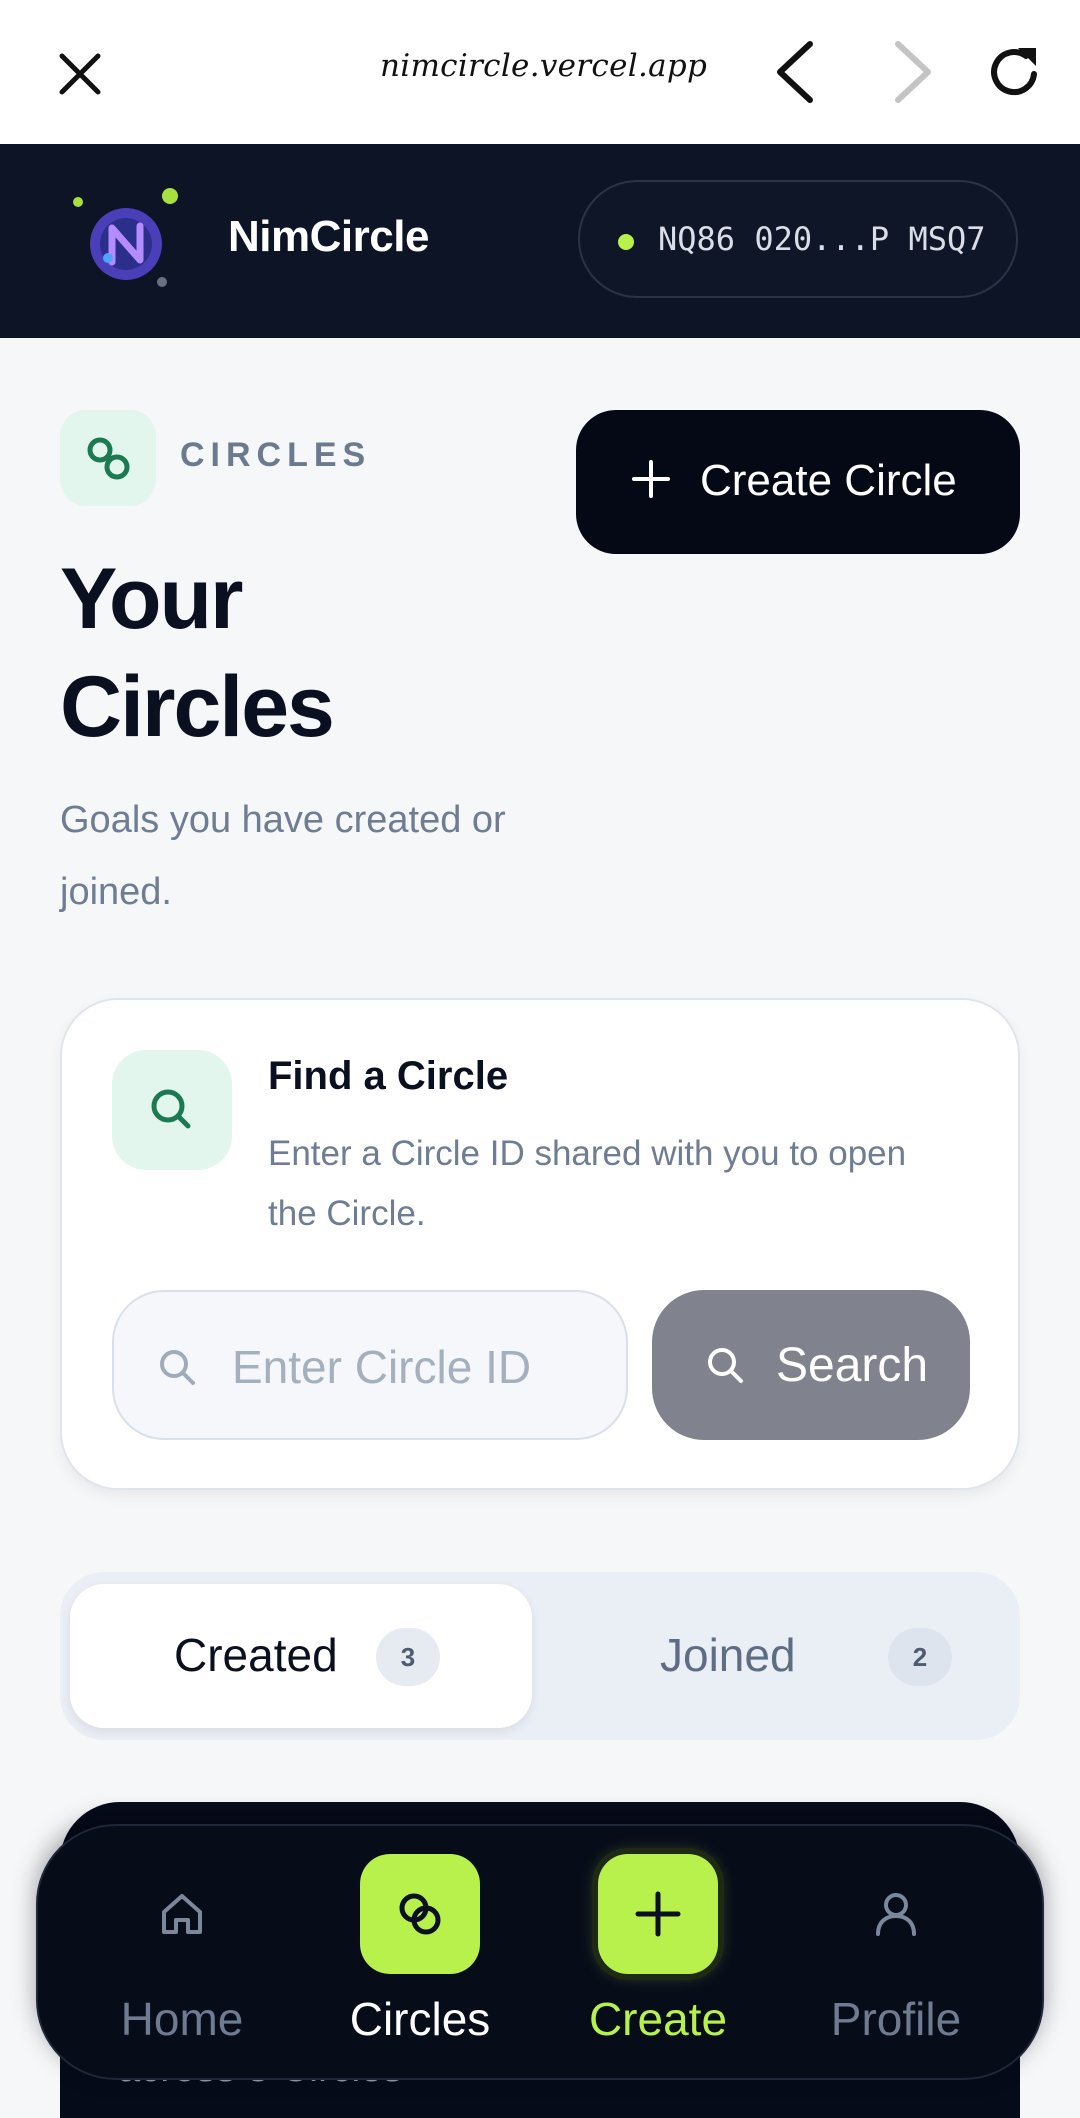 This screenshot has height=2118, width=1080. Describe the element at coordinates (417, 1367) in the screenshot. I see `circle-id-input` at that location.